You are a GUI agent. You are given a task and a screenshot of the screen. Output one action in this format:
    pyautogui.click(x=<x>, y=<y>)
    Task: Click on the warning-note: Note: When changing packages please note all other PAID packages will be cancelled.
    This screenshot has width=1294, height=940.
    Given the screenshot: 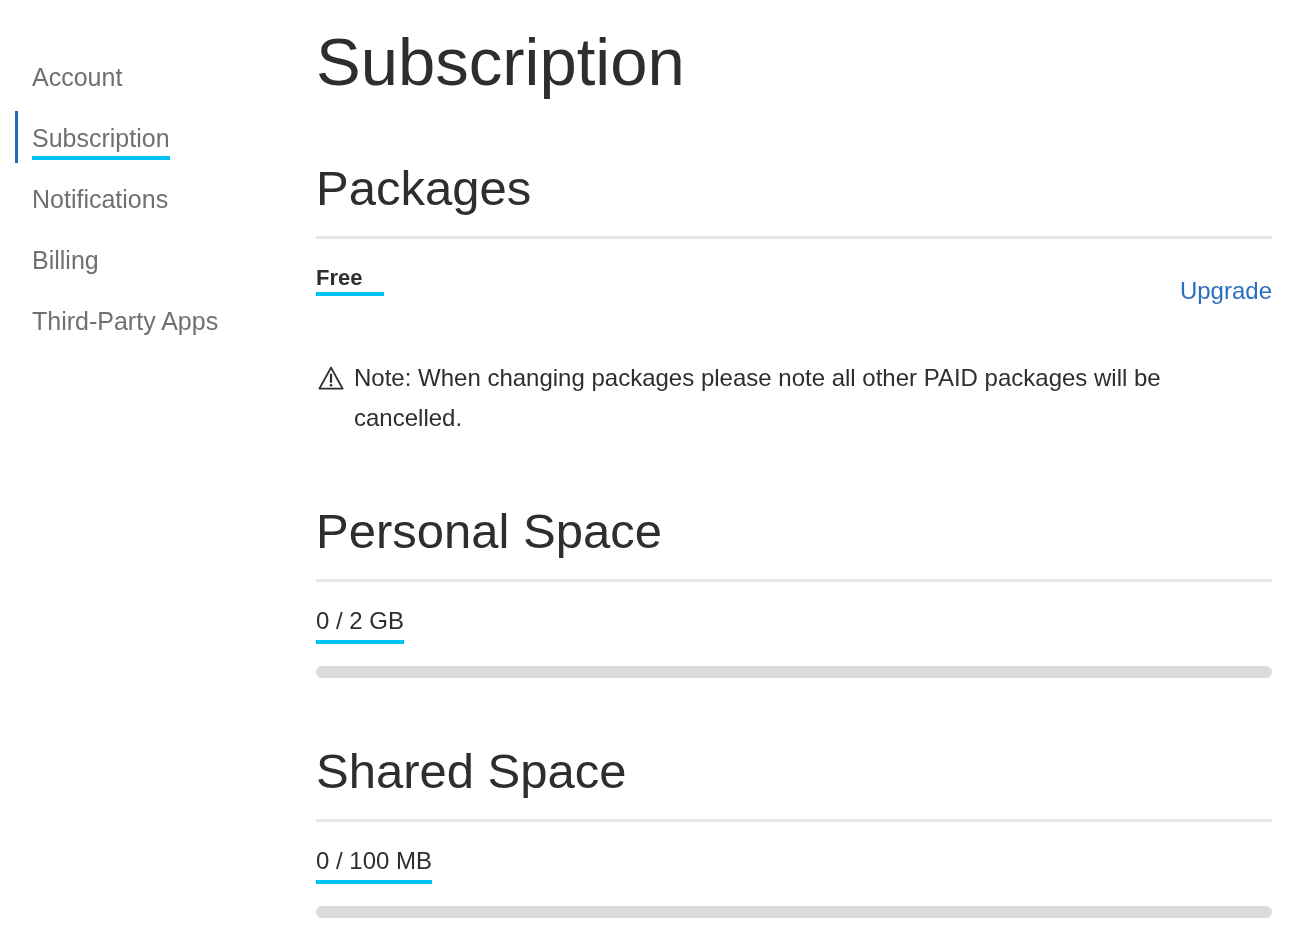 What is the action you would take?
    pyautogui.click(x=758, y=398)
    